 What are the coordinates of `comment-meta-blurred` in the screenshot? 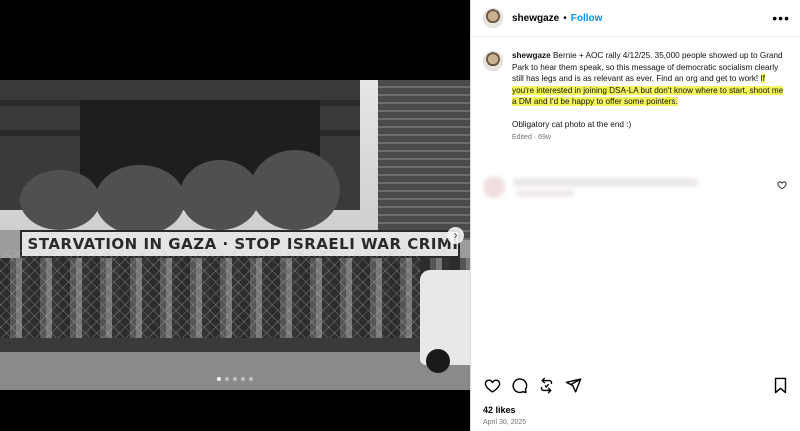 It's located at (545, 193).